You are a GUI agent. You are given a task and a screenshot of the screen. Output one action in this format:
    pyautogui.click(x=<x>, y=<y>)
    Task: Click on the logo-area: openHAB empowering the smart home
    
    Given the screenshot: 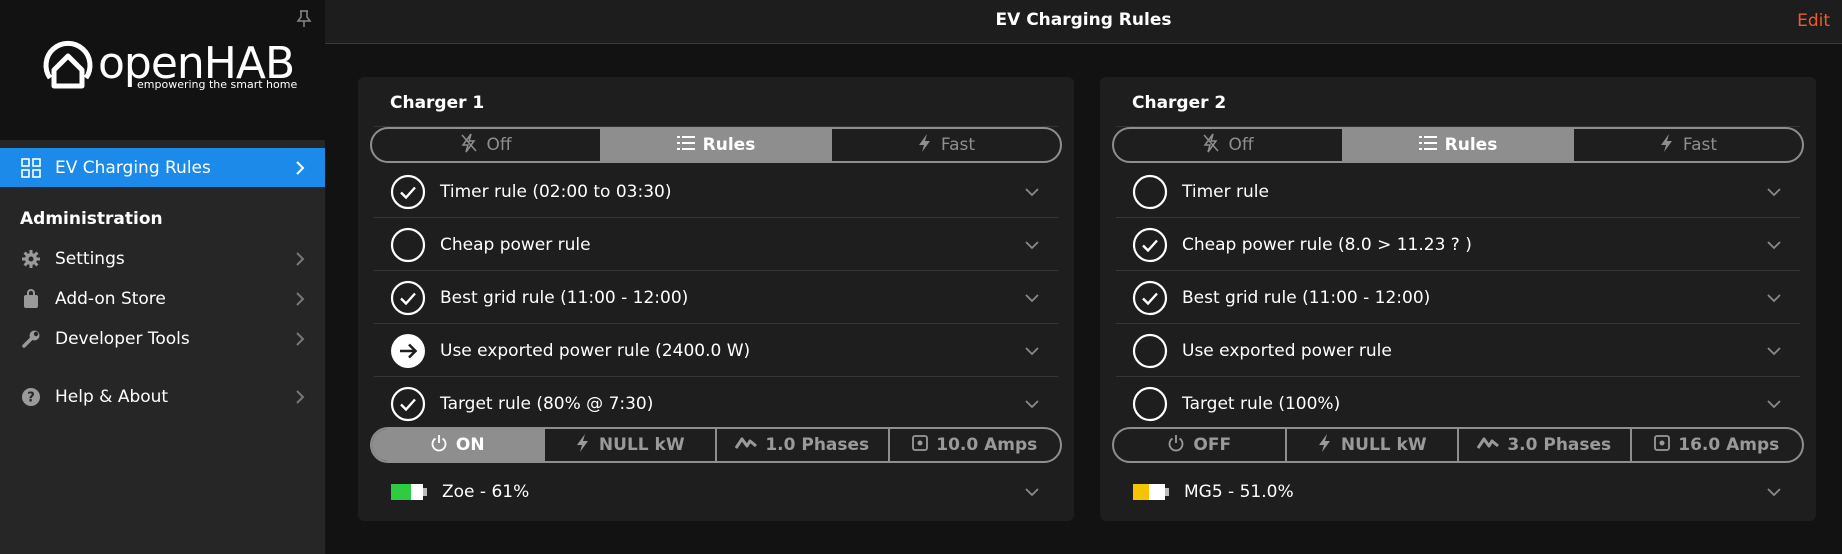 What is the action you would take?
    pyautogui.click(x=162, y=70)
    